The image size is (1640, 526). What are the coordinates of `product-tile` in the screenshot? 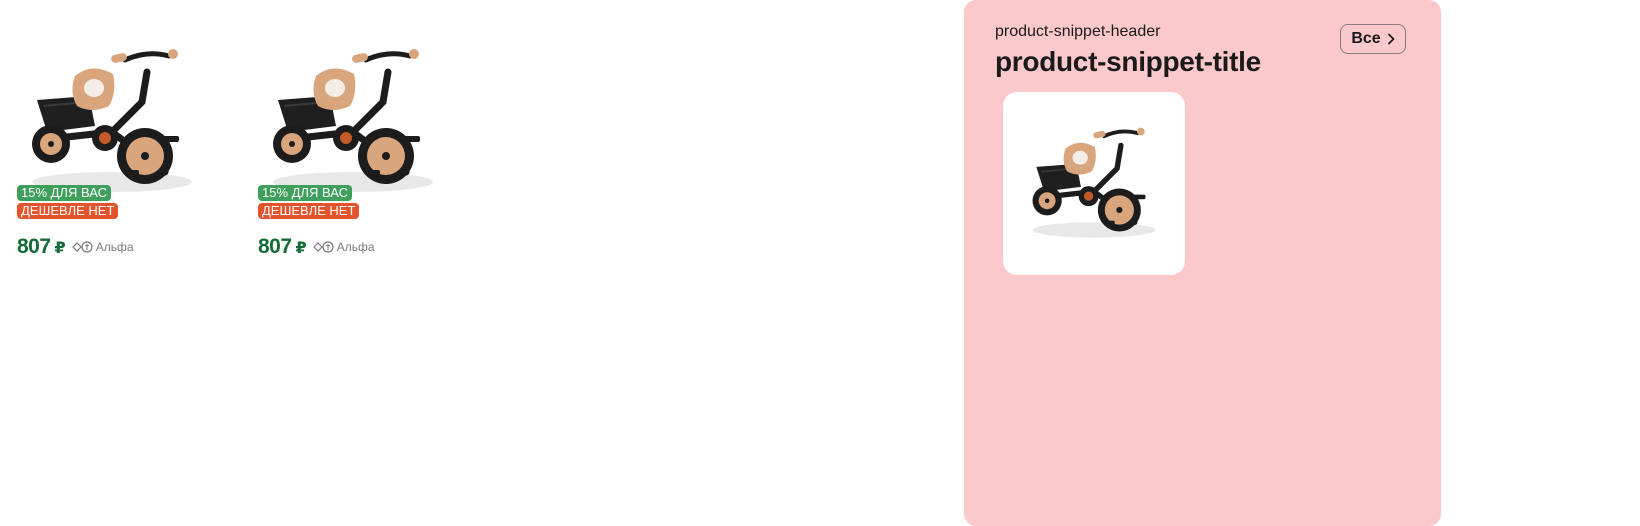 It's located at (1094, 183).